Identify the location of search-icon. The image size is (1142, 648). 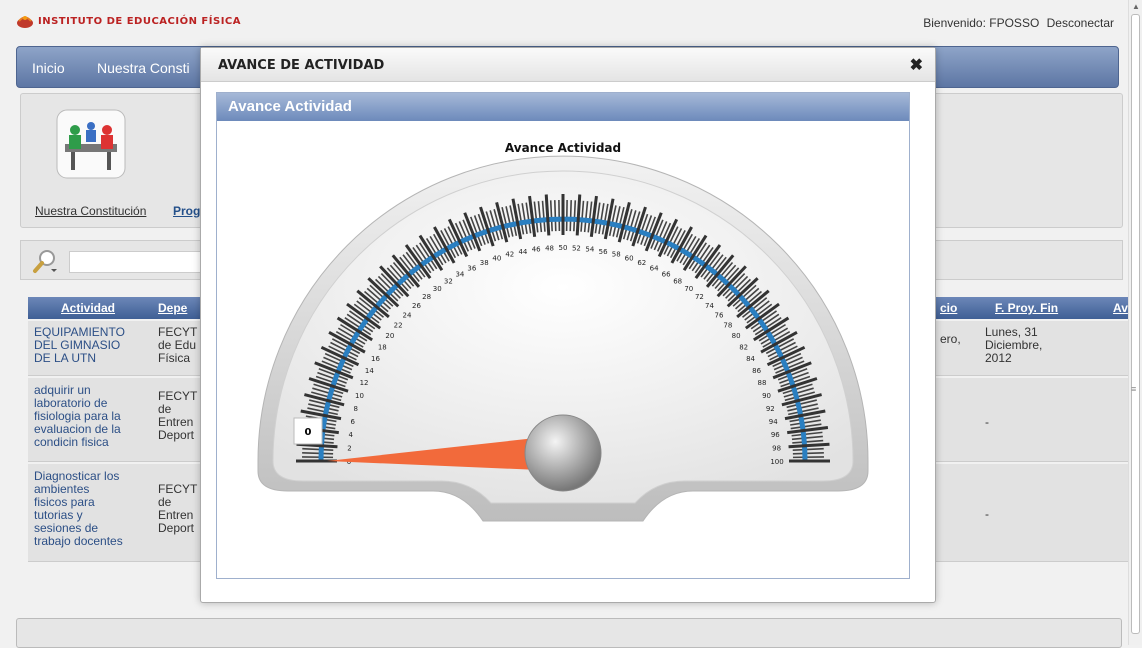
(45, 261).